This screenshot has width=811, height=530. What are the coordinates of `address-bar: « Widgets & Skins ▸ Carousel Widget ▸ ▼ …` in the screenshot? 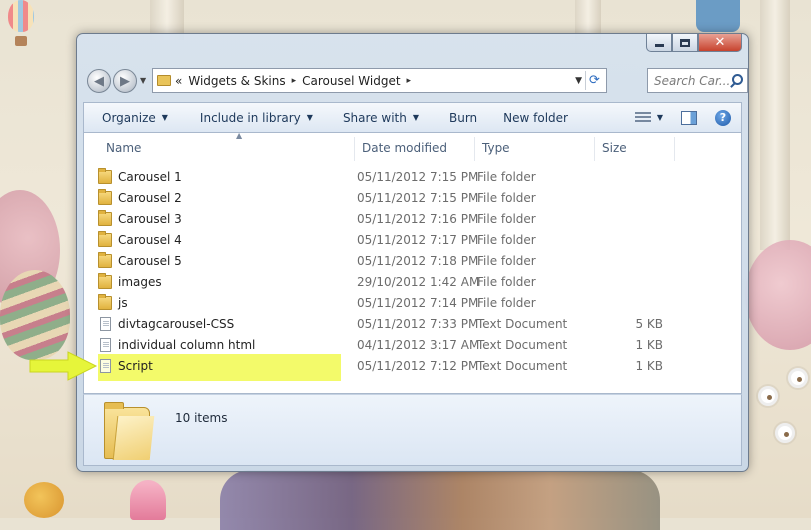 It's located at (379, 80).